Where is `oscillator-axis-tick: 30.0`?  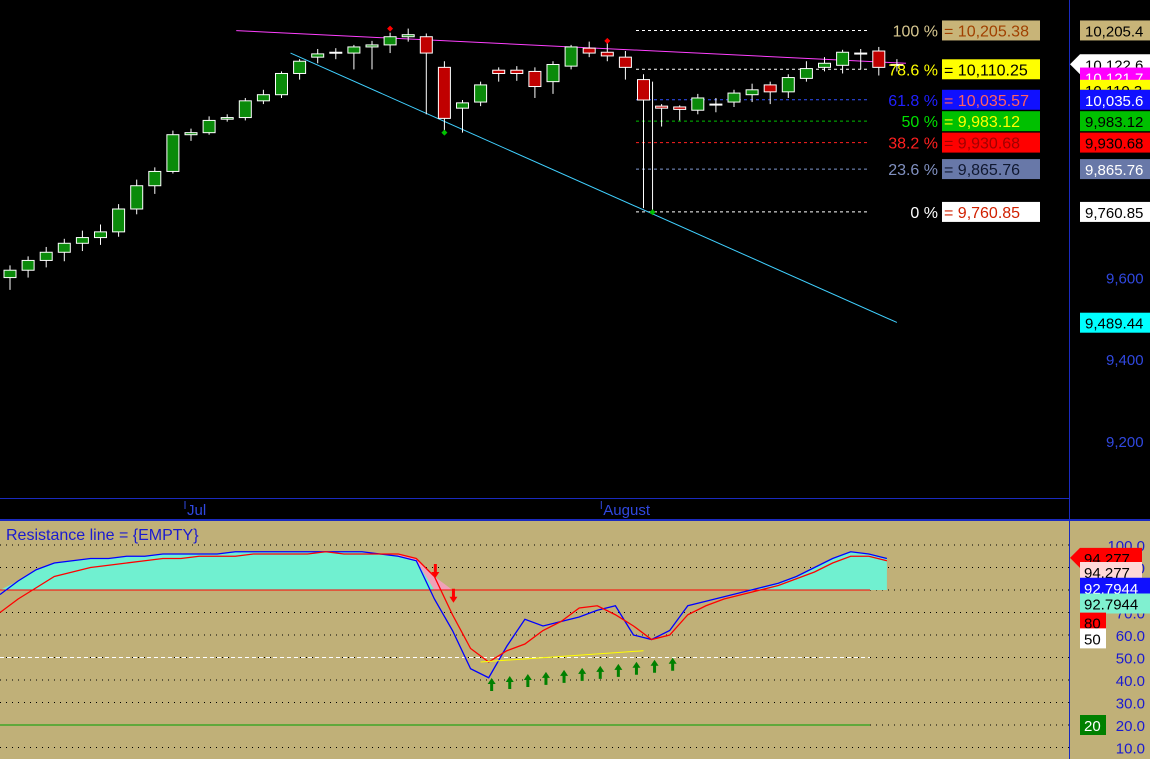 oscillator-axis-tick: 30.0 is located at coordinates (1130, 704).